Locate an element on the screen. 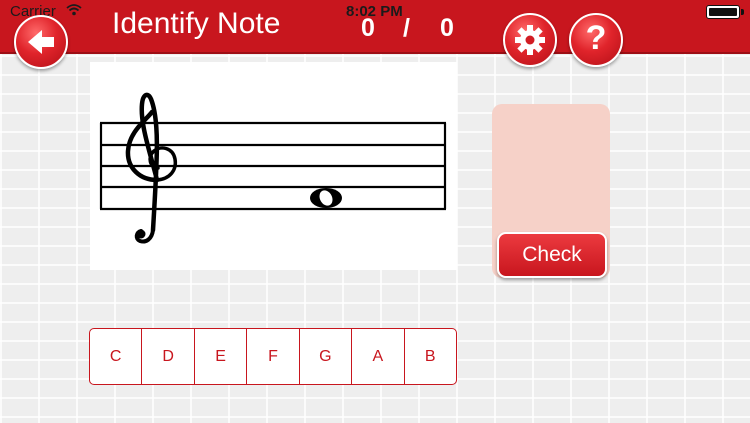 This screenshot has height=423, width=750. note-button-d: D is located at coordinates (168, 356).